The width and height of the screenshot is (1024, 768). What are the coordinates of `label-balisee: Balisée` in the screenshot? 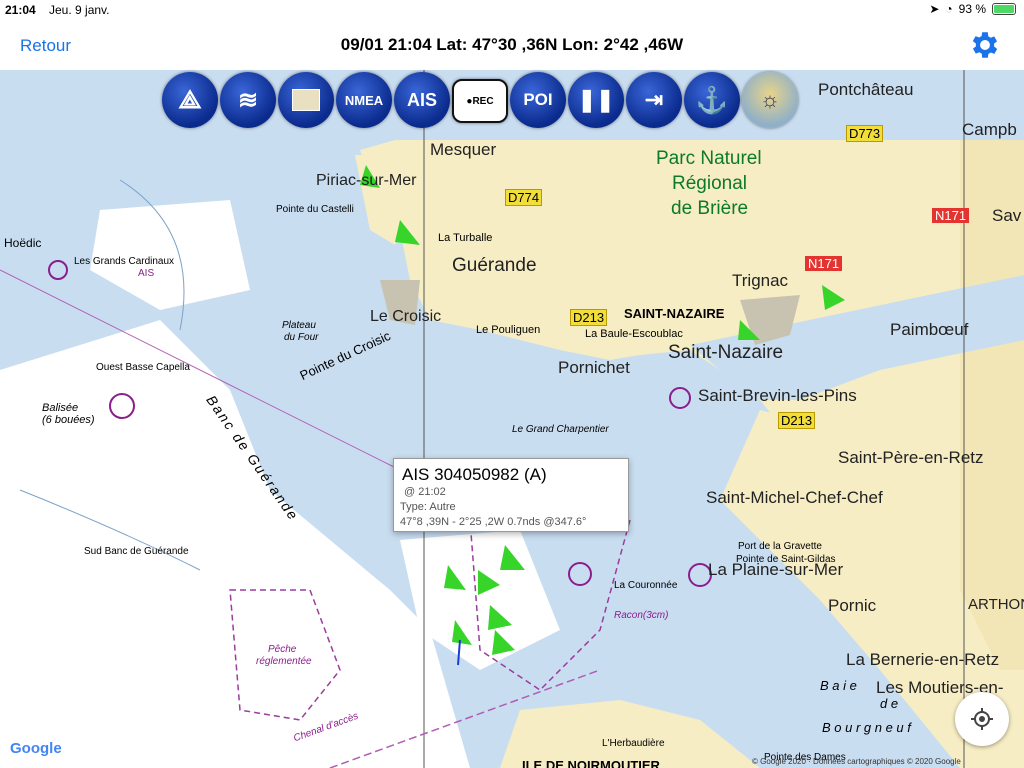 It's located at (60, 408).